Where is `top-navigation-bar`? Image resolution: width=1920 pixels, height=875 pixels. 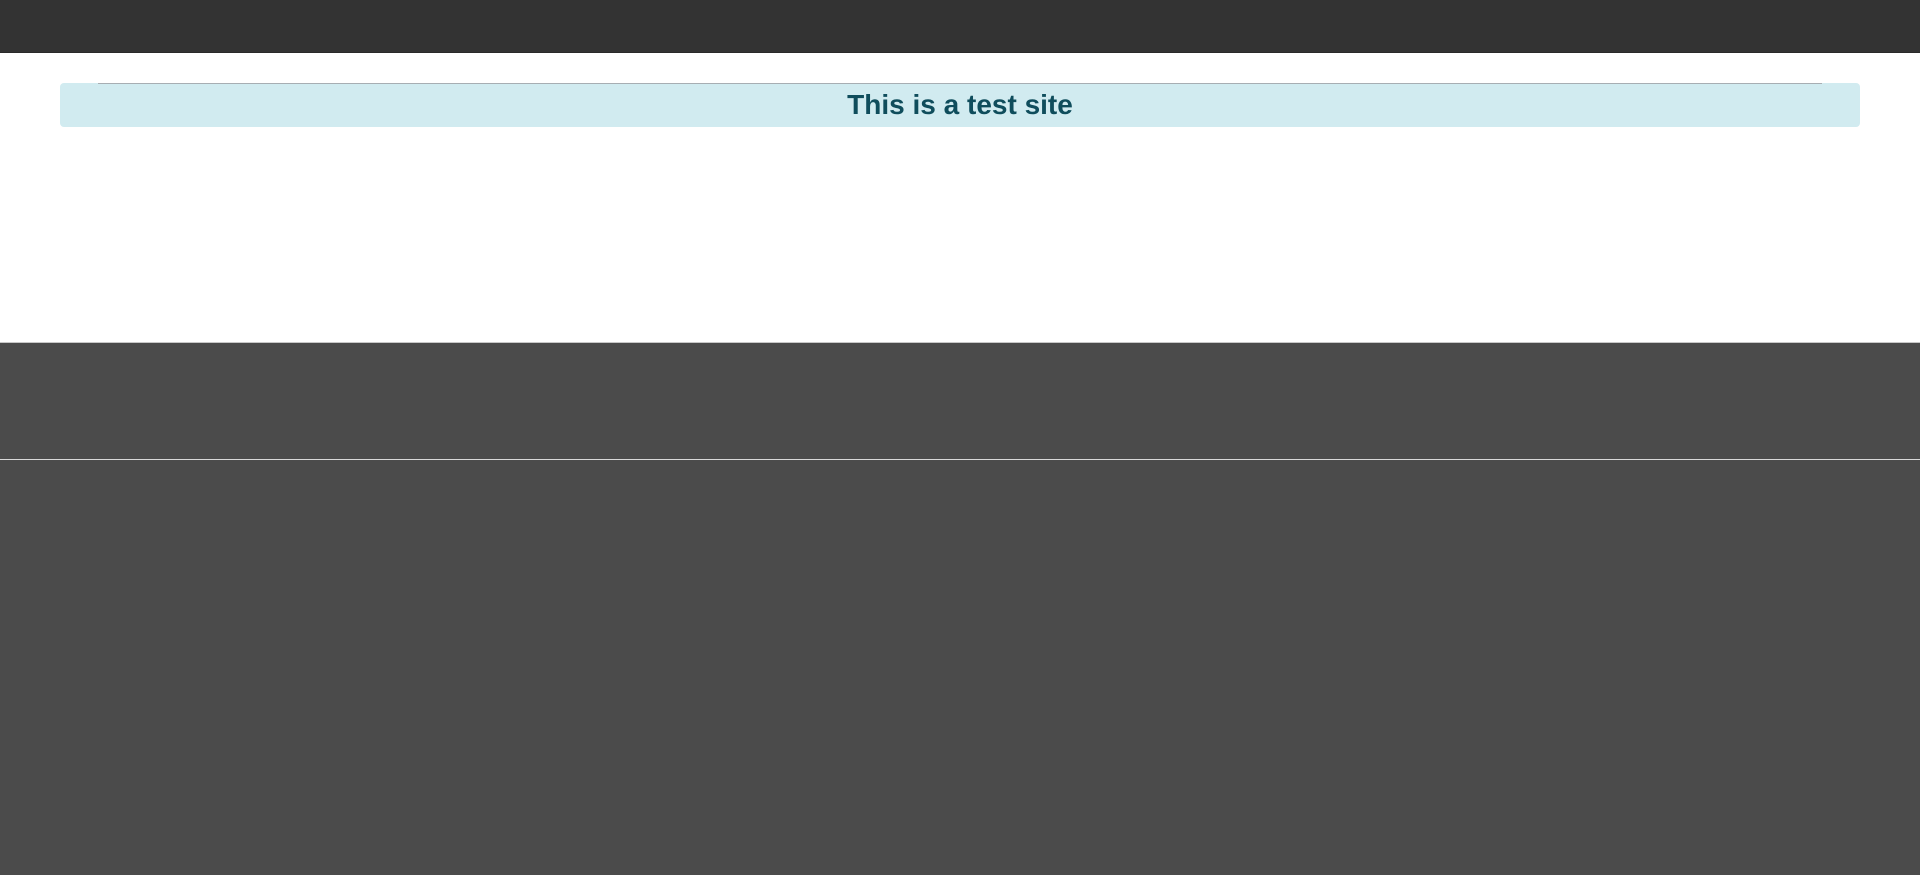
top-navigation-bar is located at coordinates (960, 26).